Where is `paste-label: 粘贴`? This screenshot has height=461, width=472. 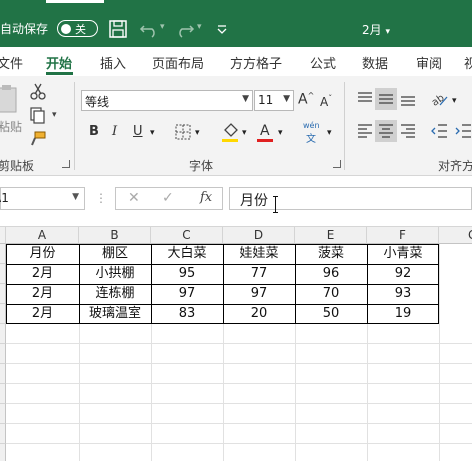 paste-label: 粘贴 is located at coordinates (11, 127).